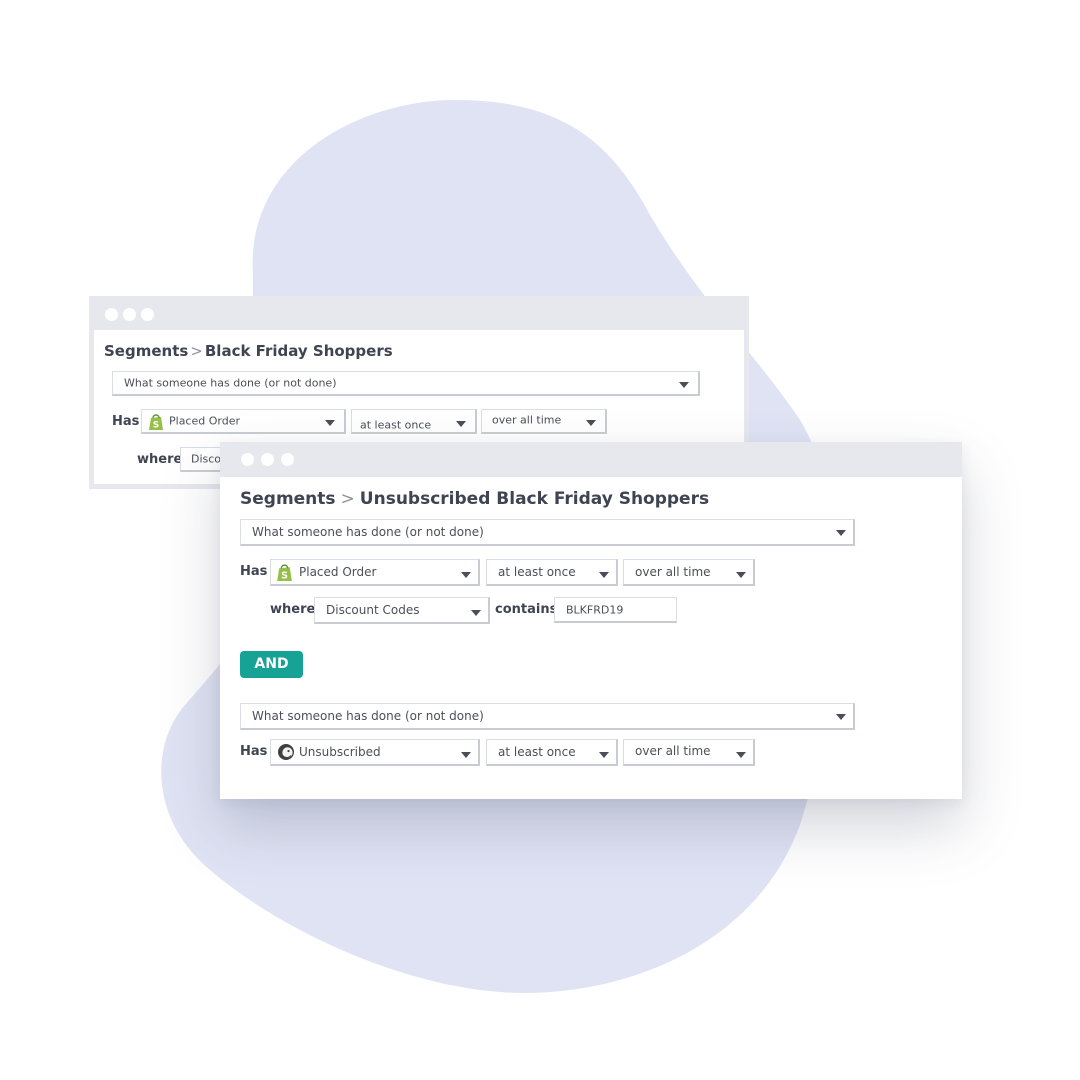  Describe the element at coordinates (595, 609) in the screenshot. I see `filter-value: BLKFRD19` at that location.